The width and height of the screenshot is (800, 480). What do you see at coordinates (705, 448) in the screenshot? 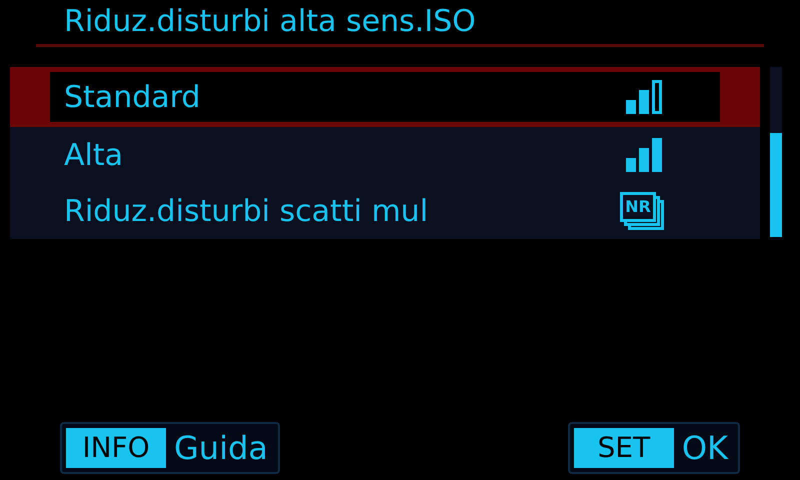
I see `key-action: OK` at bounding box center [705, 448].